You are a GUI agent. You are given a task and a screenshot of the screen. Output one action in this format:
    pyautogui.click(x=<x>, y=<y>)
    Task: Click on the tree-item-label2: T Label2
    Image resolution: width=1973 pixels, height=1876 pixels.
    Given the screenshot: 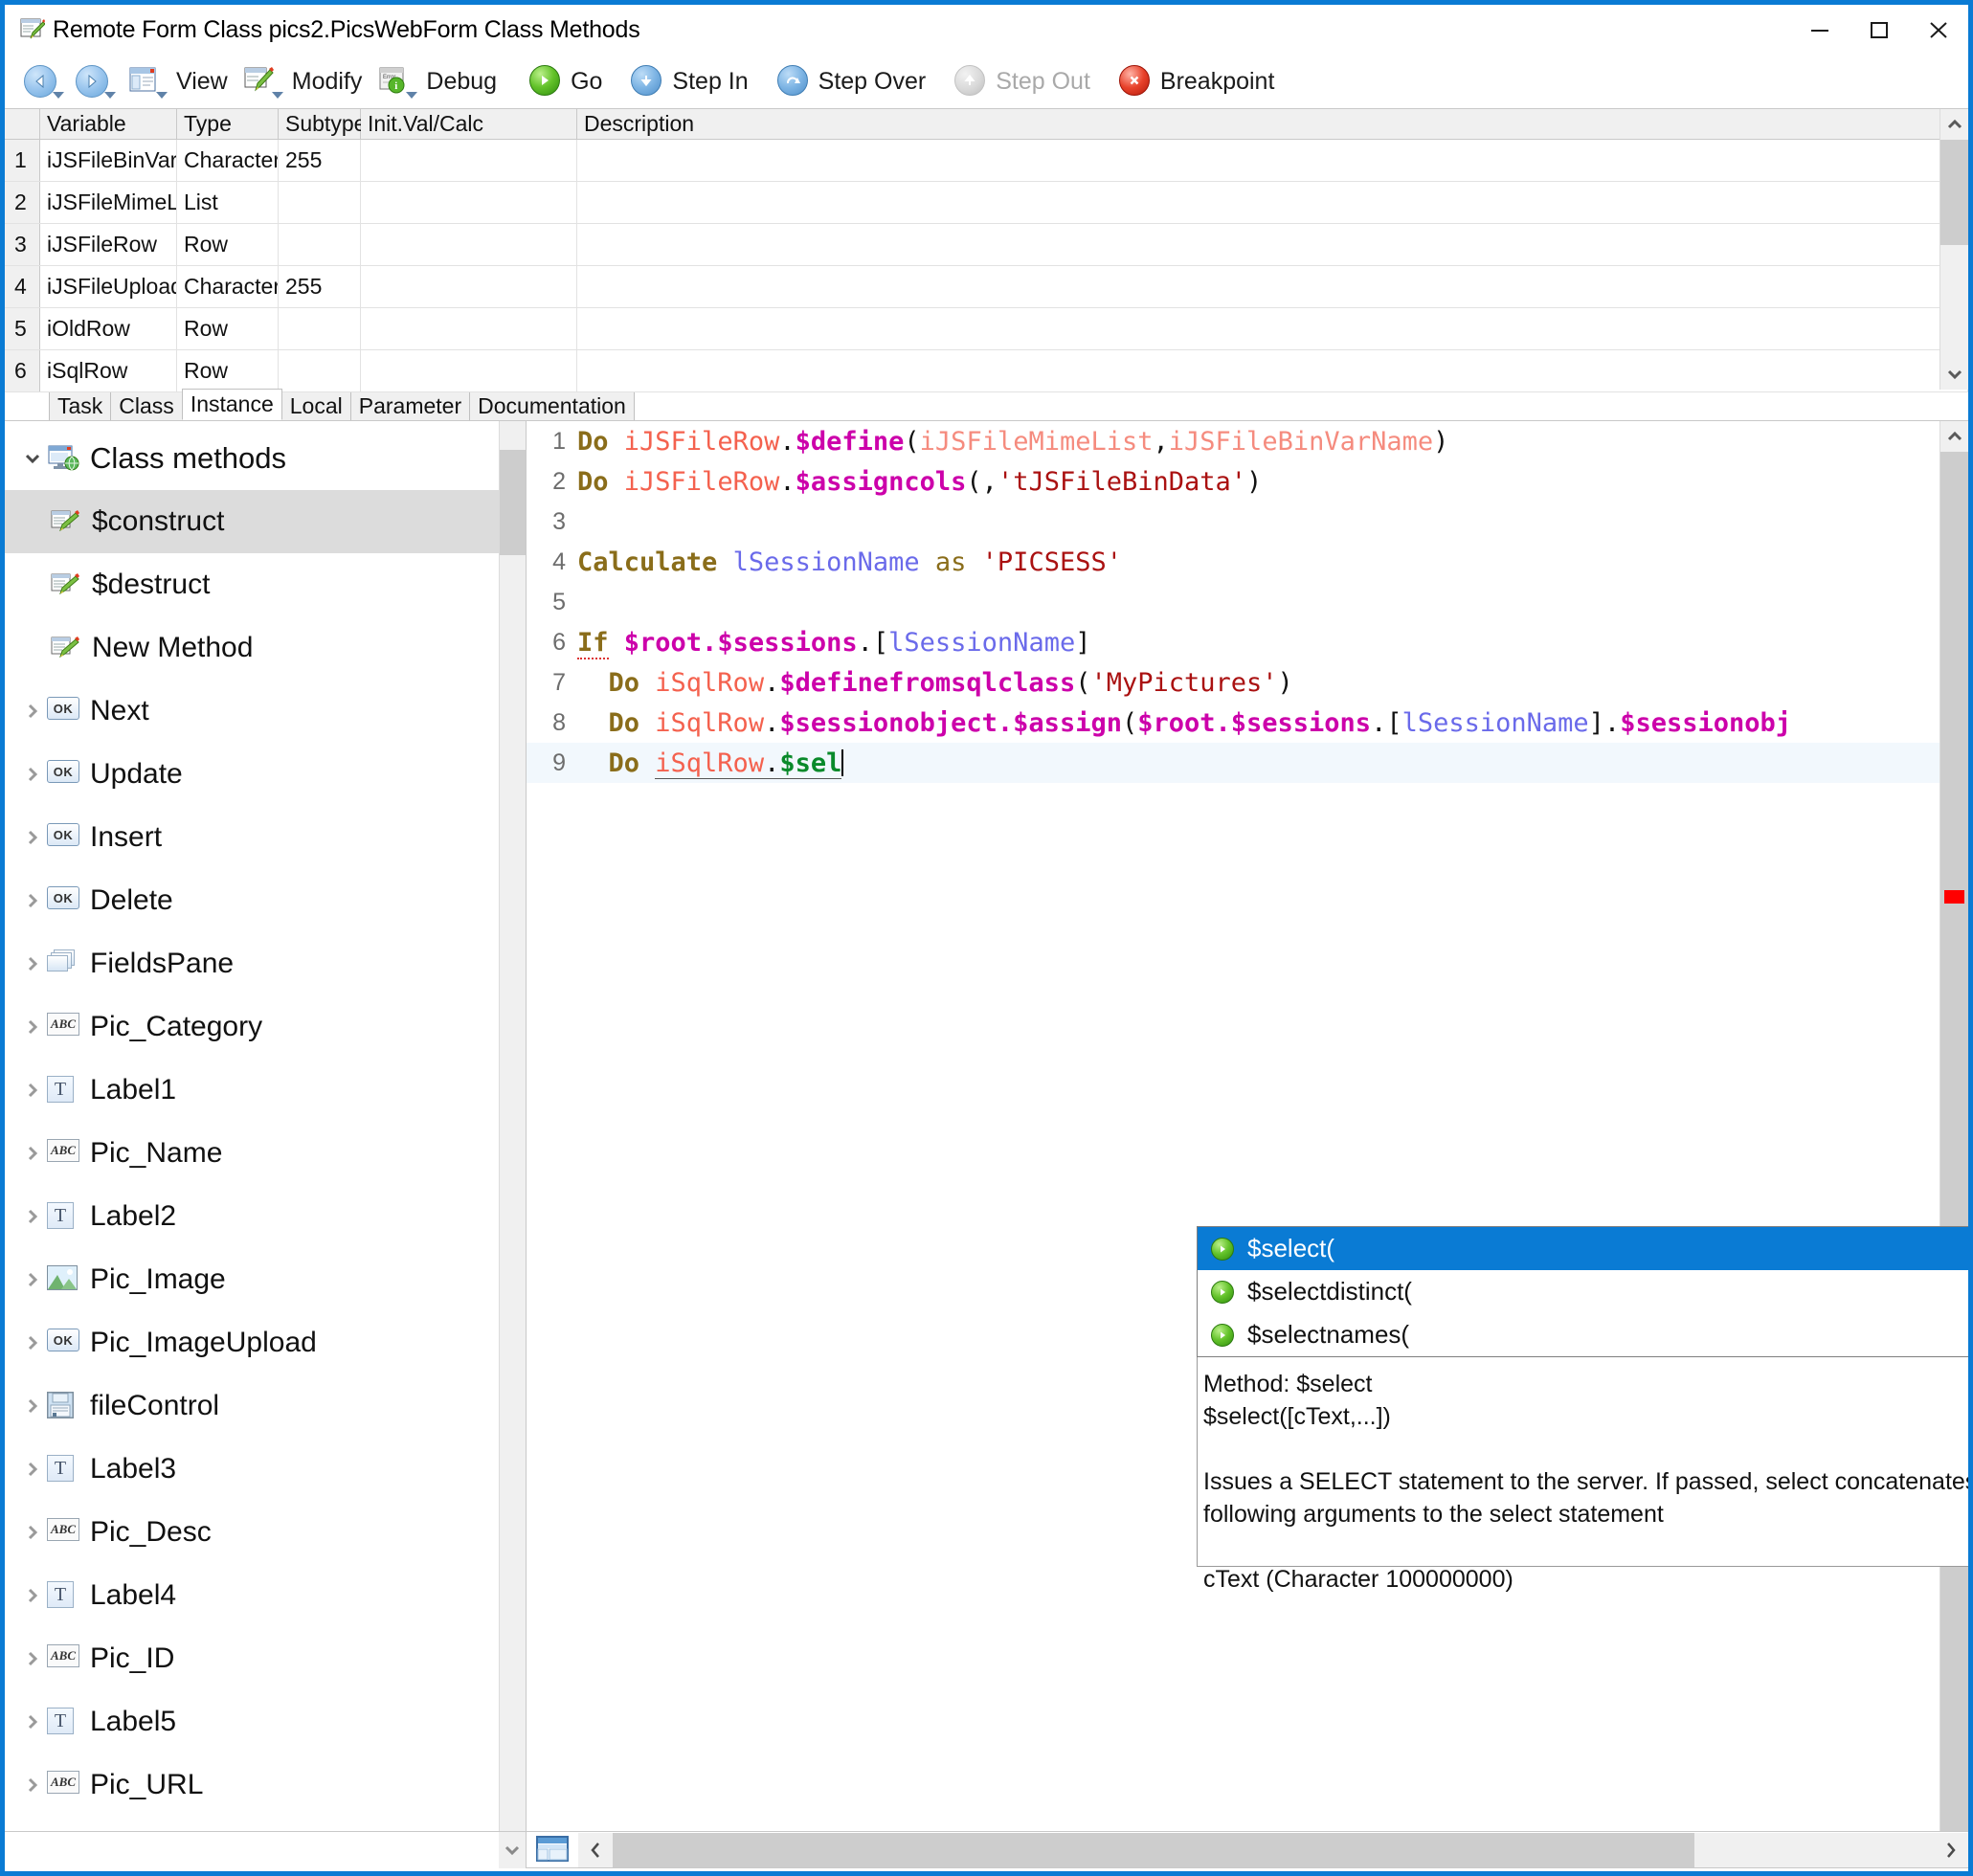 What is the action you would take?
    pyautogui.click(x=265, y=1216)
    